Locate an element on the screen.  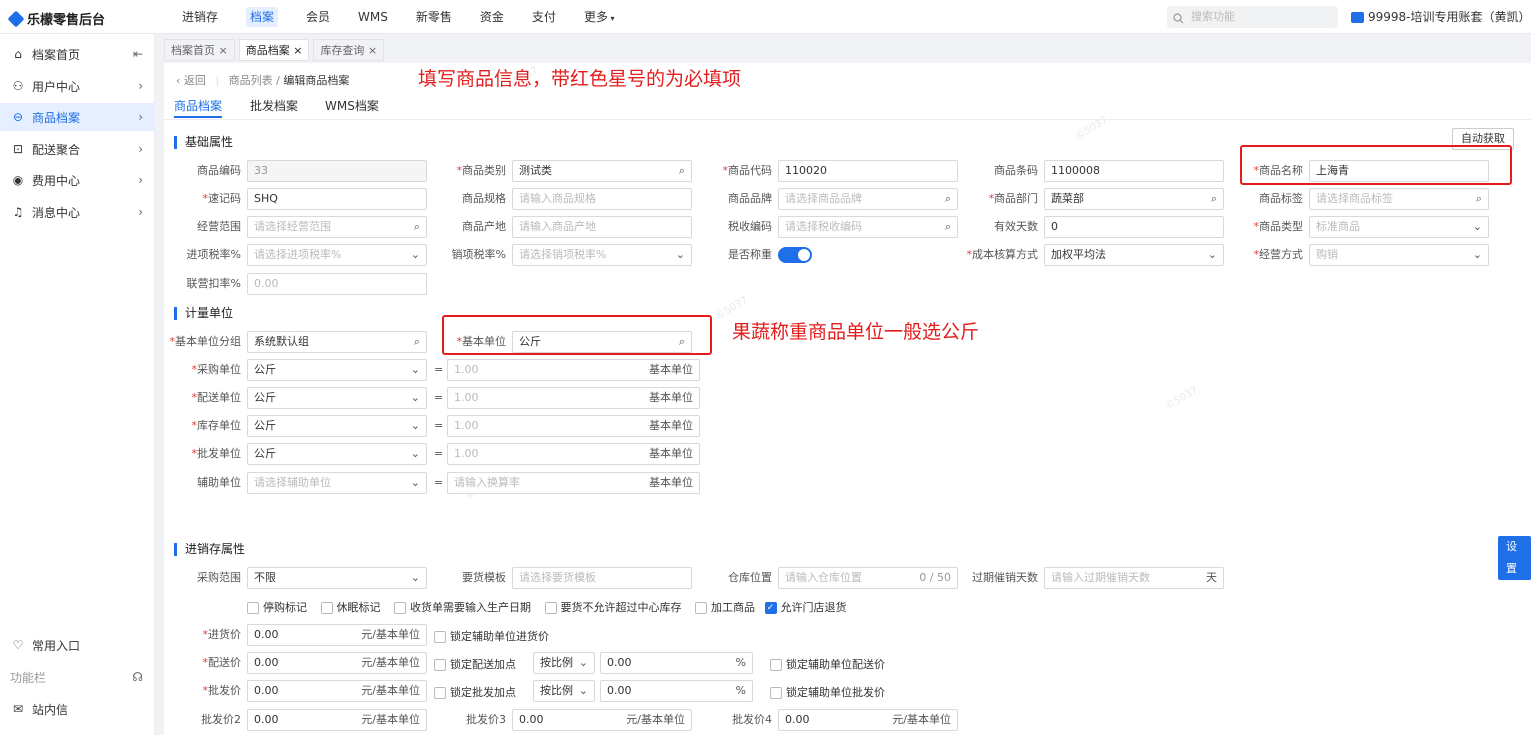
wholesale-ratio-select: 按比例 ⌄ is located at coordinates (564, 691).